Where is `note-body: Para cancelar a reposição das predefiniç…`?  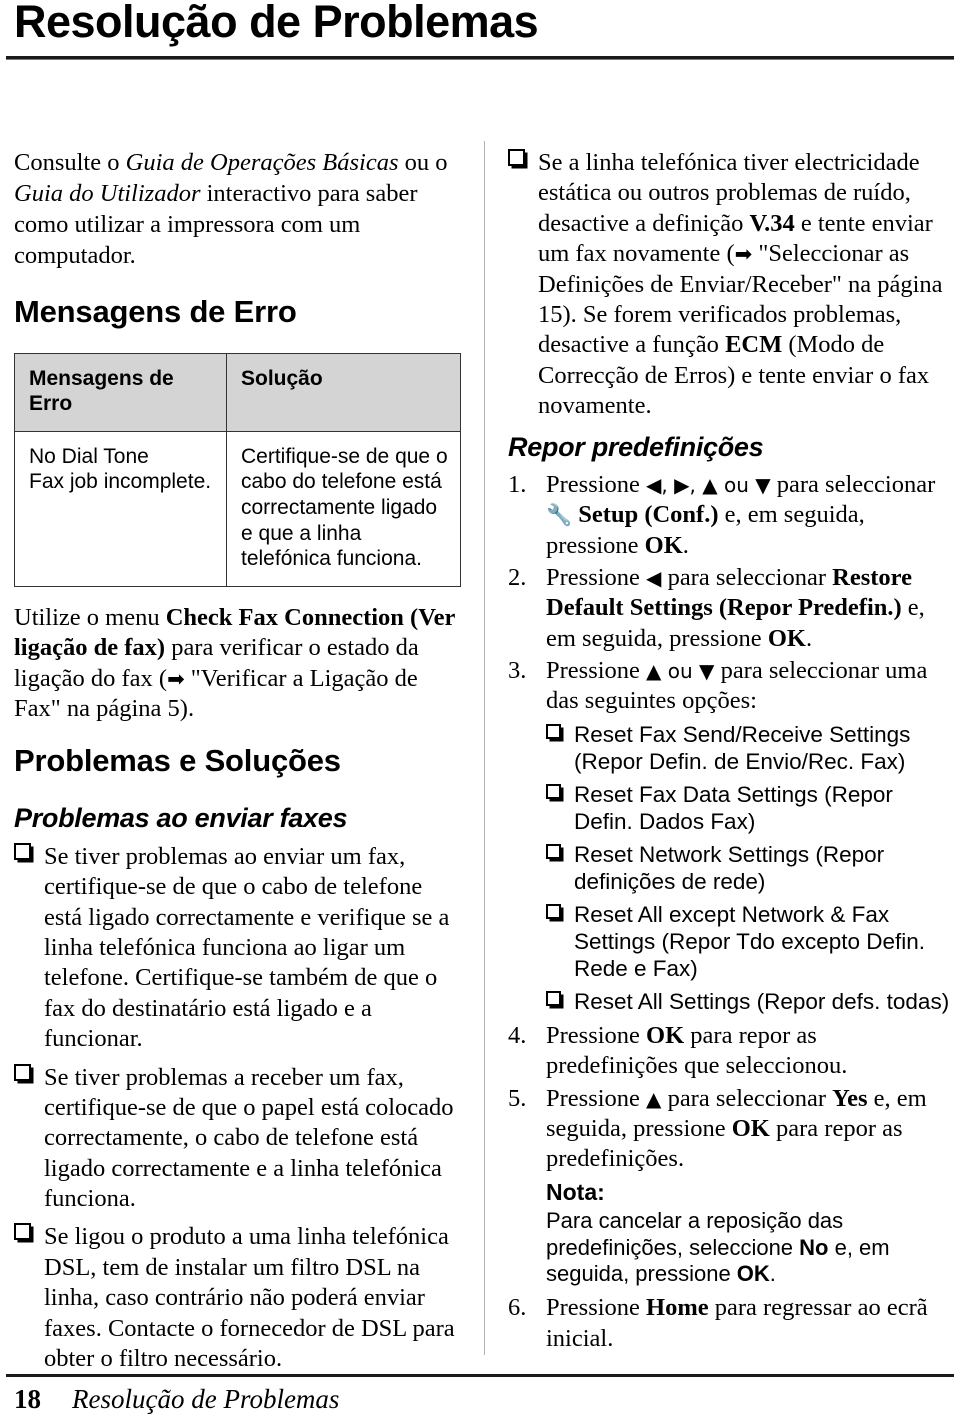
note-body: Para cancelar a reposição das predefiniç… is located at coordinates (749, 1247).